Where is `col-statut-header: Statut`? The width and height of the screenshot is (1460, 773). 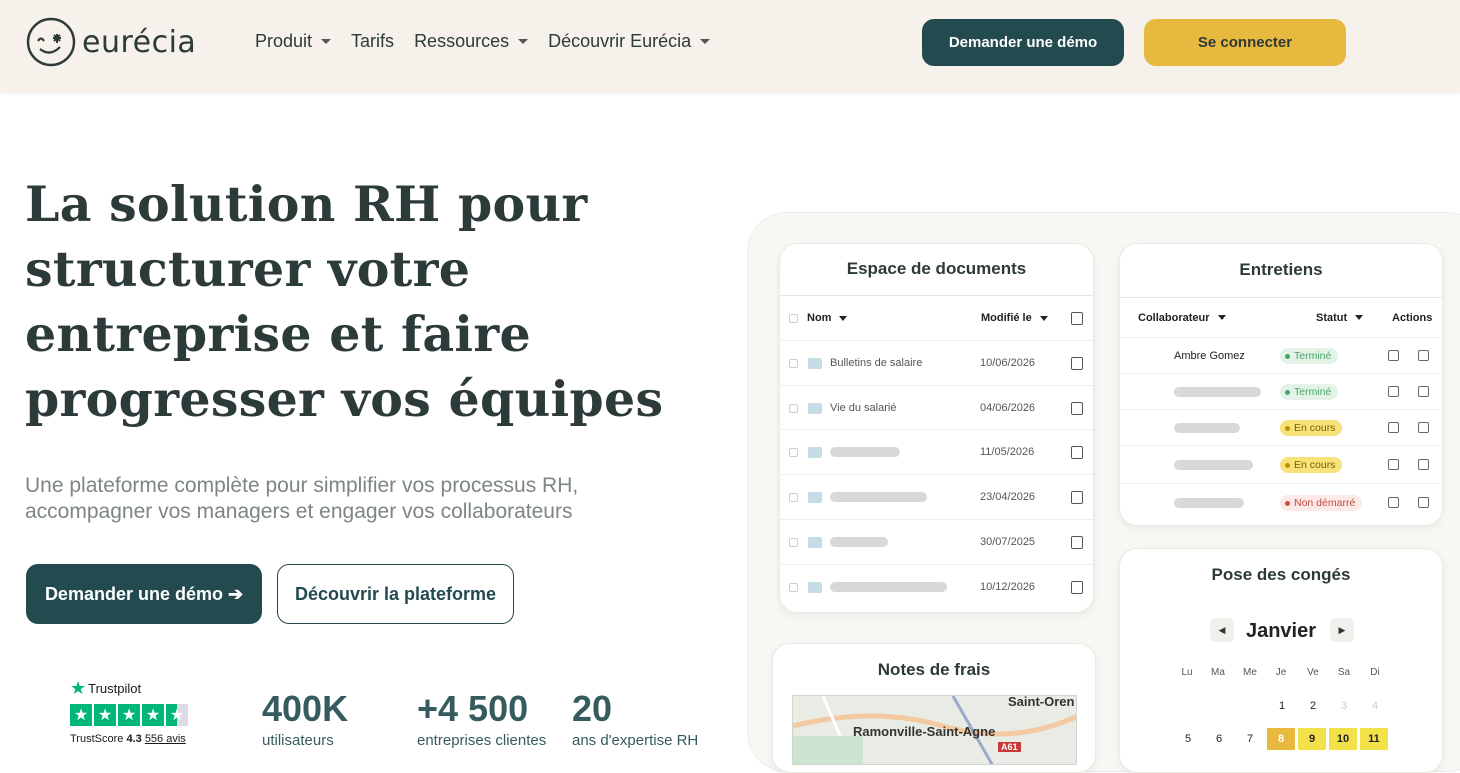 col-statut-header: Statut is located at coordinates (1340, 317).